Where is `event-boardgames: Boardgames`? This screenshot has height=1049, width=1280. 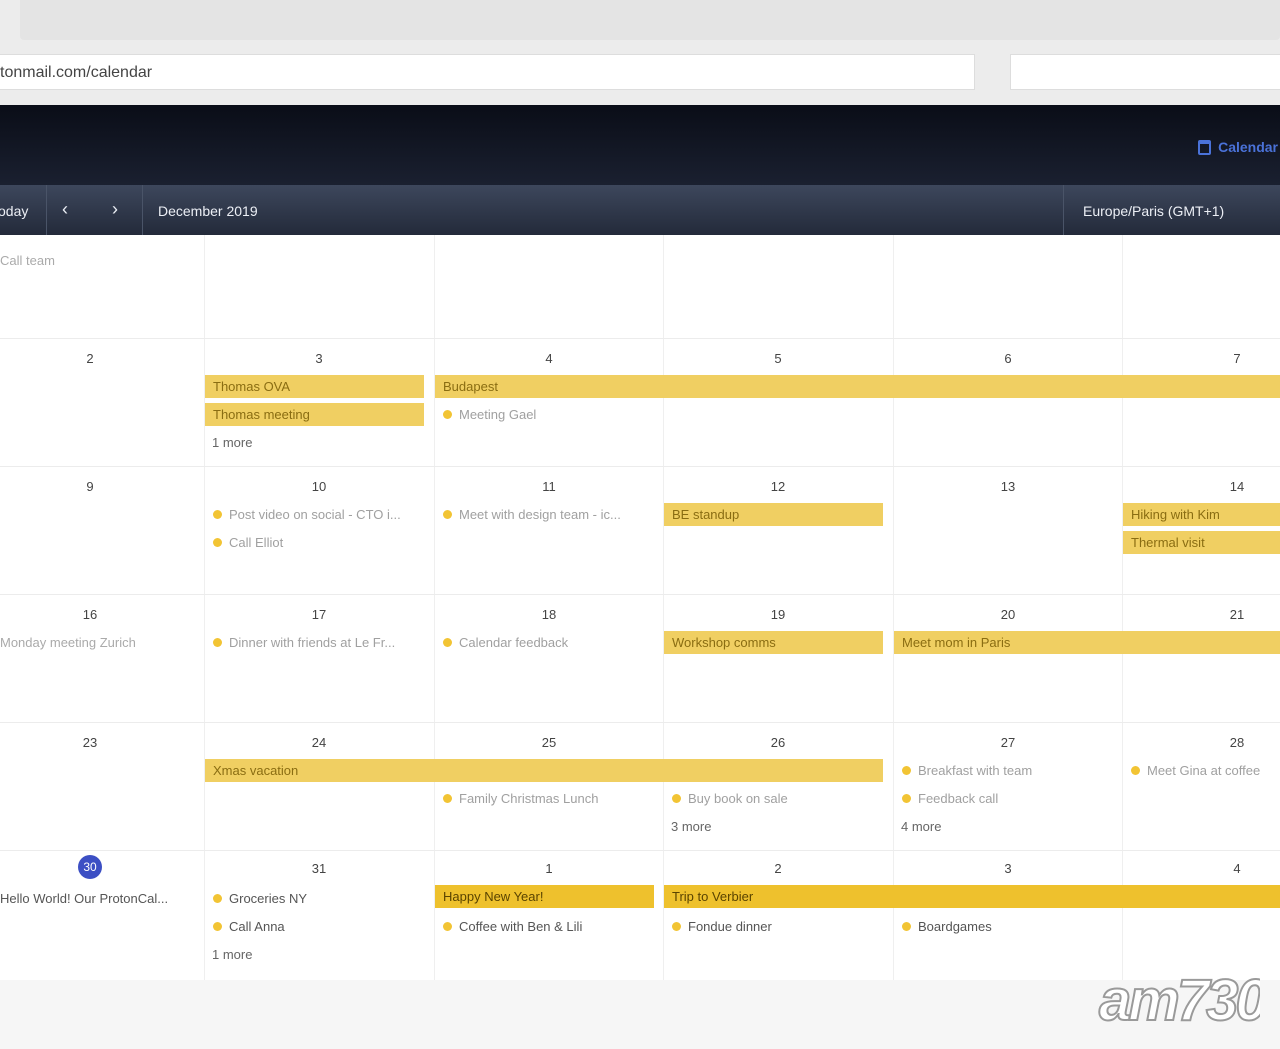 event-boardgames: Boardgames is located at coordinates (1009, 926).